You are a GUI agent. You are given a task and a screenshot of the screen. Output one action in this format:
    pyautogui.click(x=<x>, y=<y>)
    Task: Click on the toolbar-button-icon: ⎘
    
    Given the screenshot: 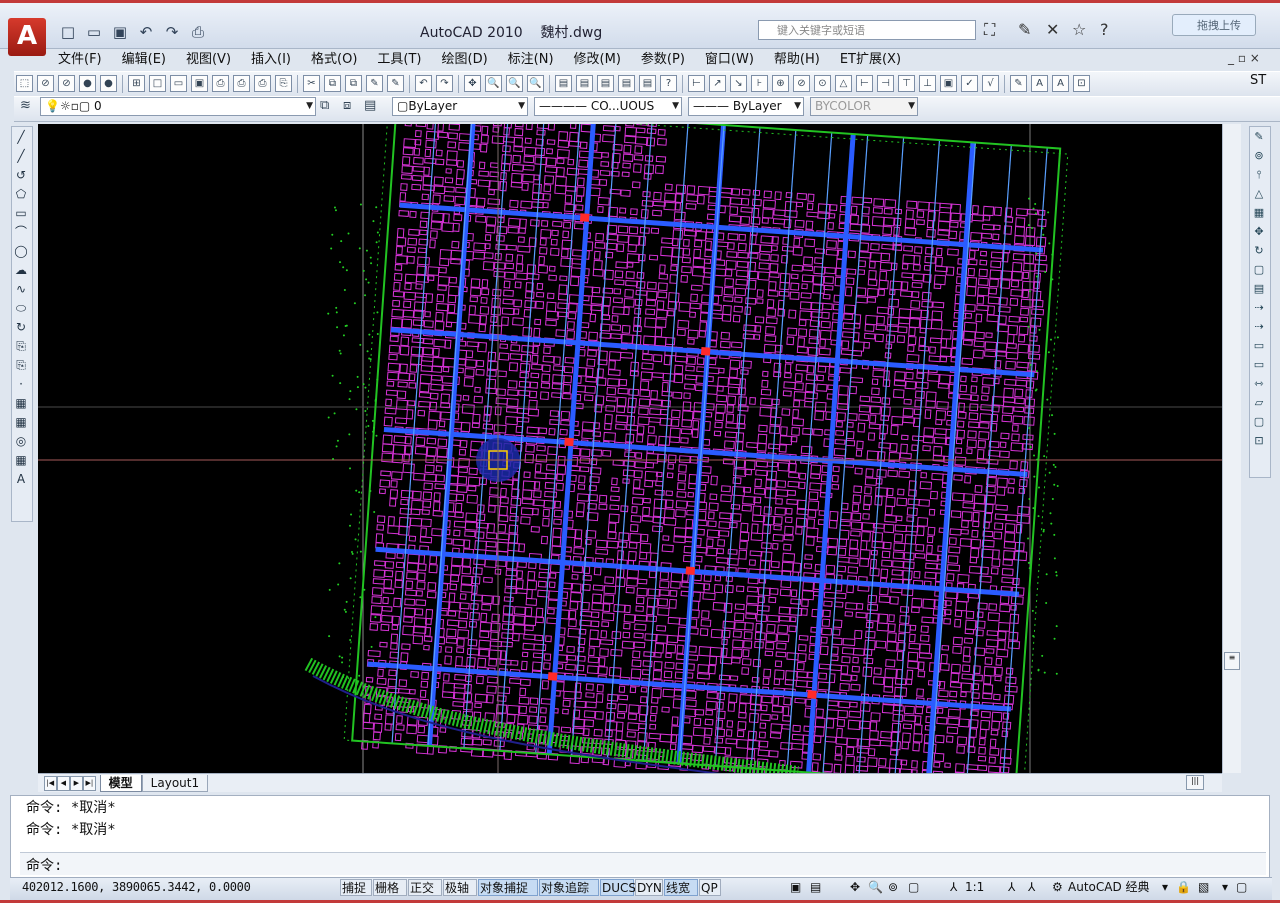 What is the action you would take?
    pyautogui.click(x=283, y=83)
    